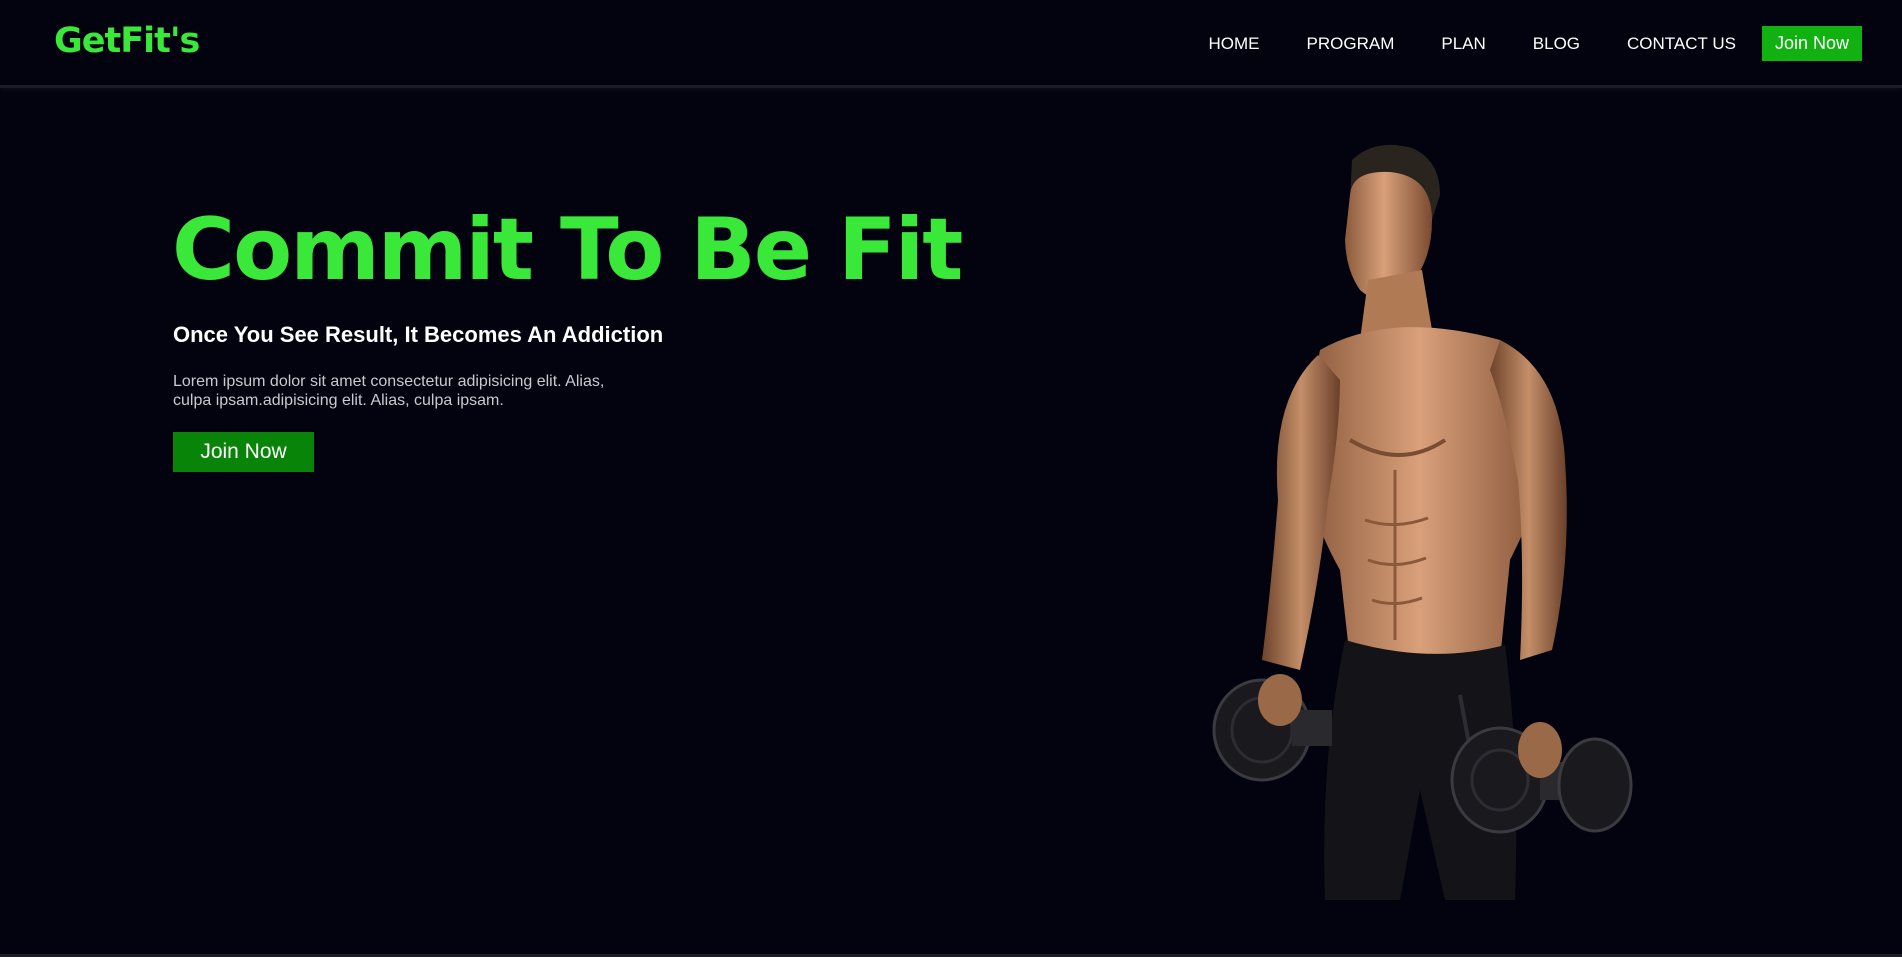 This screenshot has height=957, width=1902. Describe the element at coordinates (567, 250) in the screenshot. I see `hero-title: Commit To Be Fit` at that location.